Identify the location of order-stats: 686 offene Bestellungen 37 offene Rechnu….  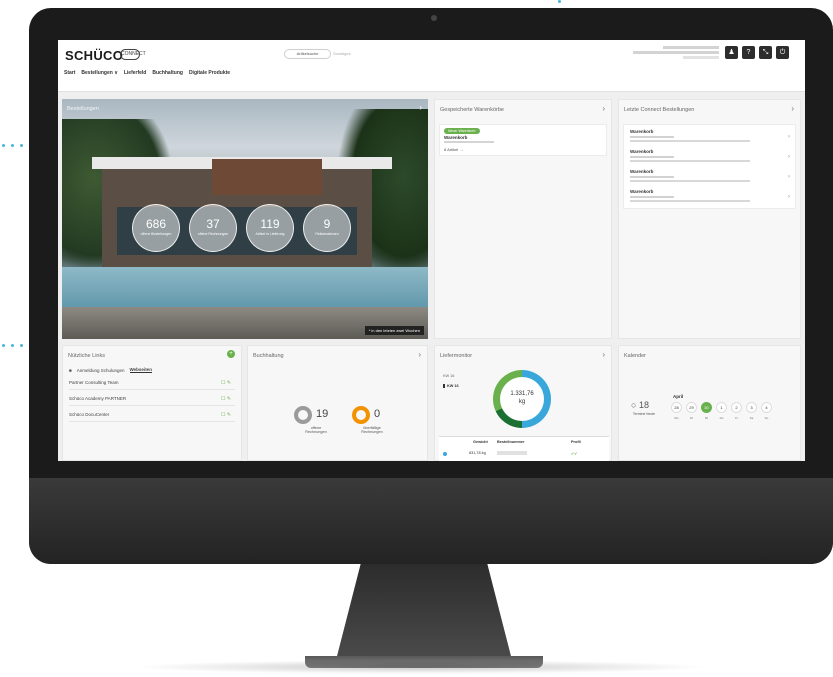
(241, 228).